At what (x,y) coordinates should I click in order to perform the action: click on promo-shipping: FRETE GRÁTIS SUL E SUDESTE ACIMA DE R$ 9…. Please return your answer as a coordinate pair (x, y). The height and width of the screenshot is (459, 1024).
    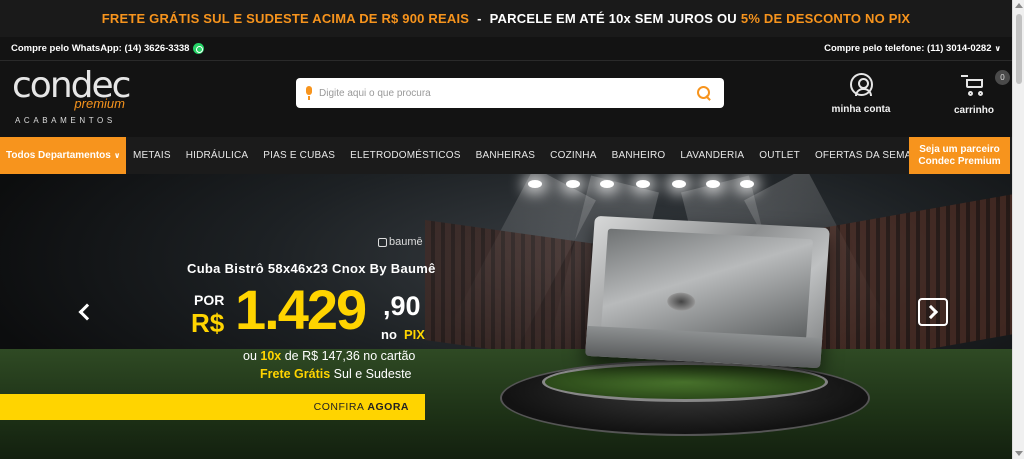
    Looking at the image, I should click on (285, 18).